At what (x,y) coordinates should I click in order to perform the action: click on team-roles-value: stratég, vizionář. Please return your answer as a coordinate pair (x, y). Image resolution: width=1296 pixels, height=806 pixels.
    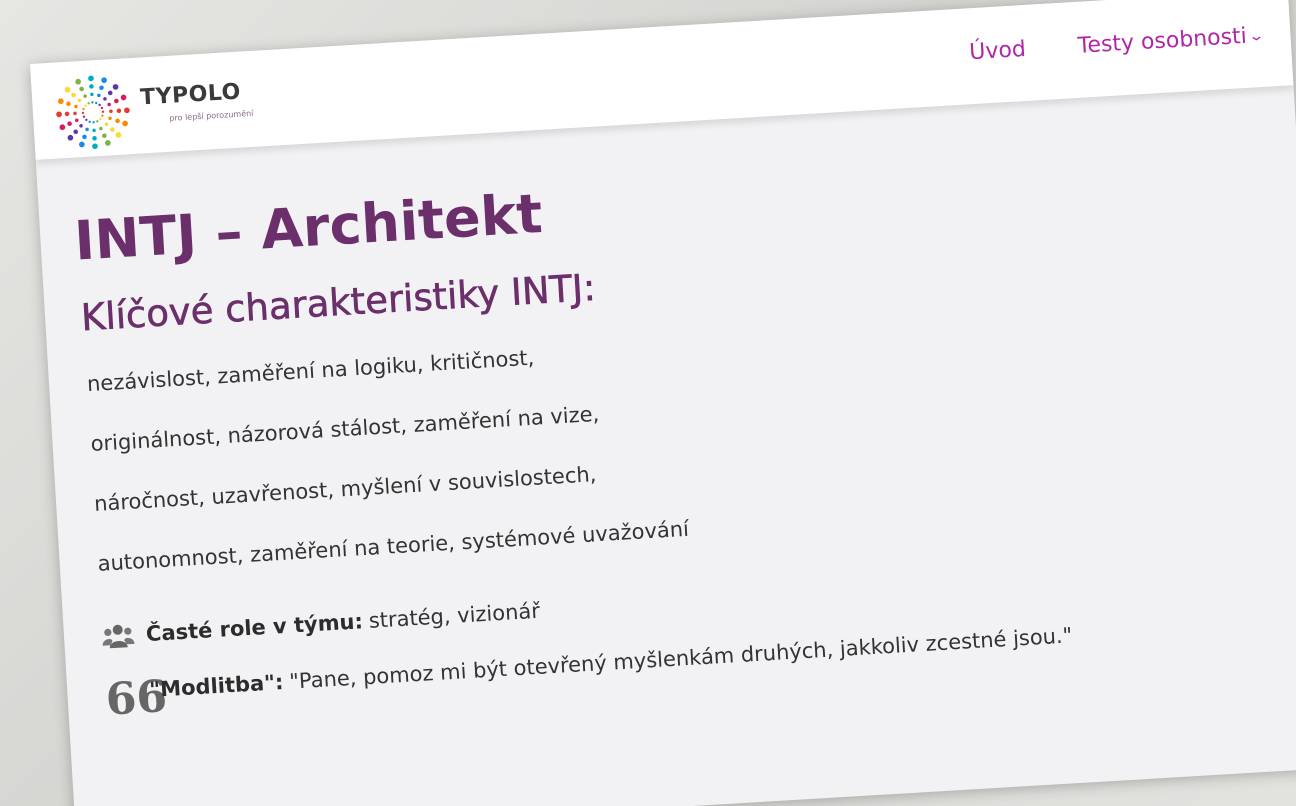
    Looking at the image, I should click on (454, 616).